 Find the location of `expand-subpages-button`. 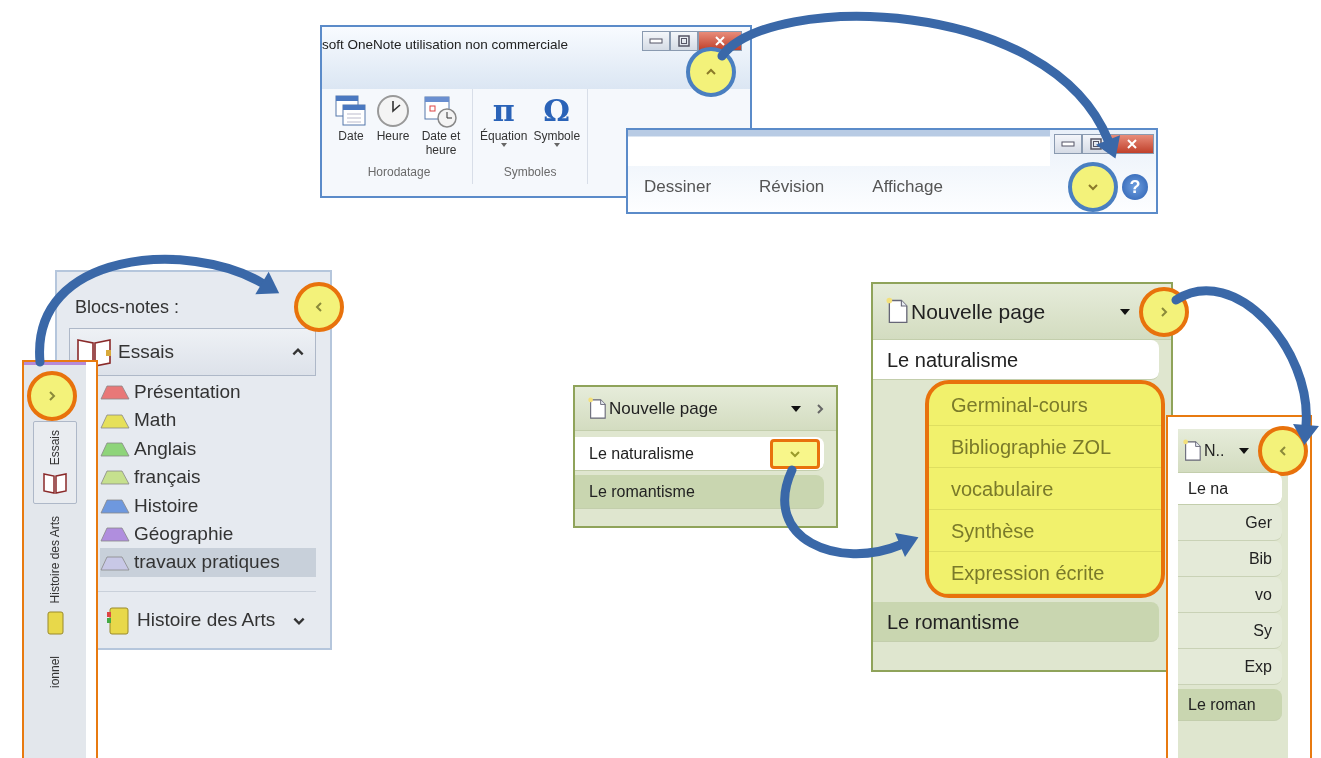

expand-subpages-button is located at coordinates (795, 453).